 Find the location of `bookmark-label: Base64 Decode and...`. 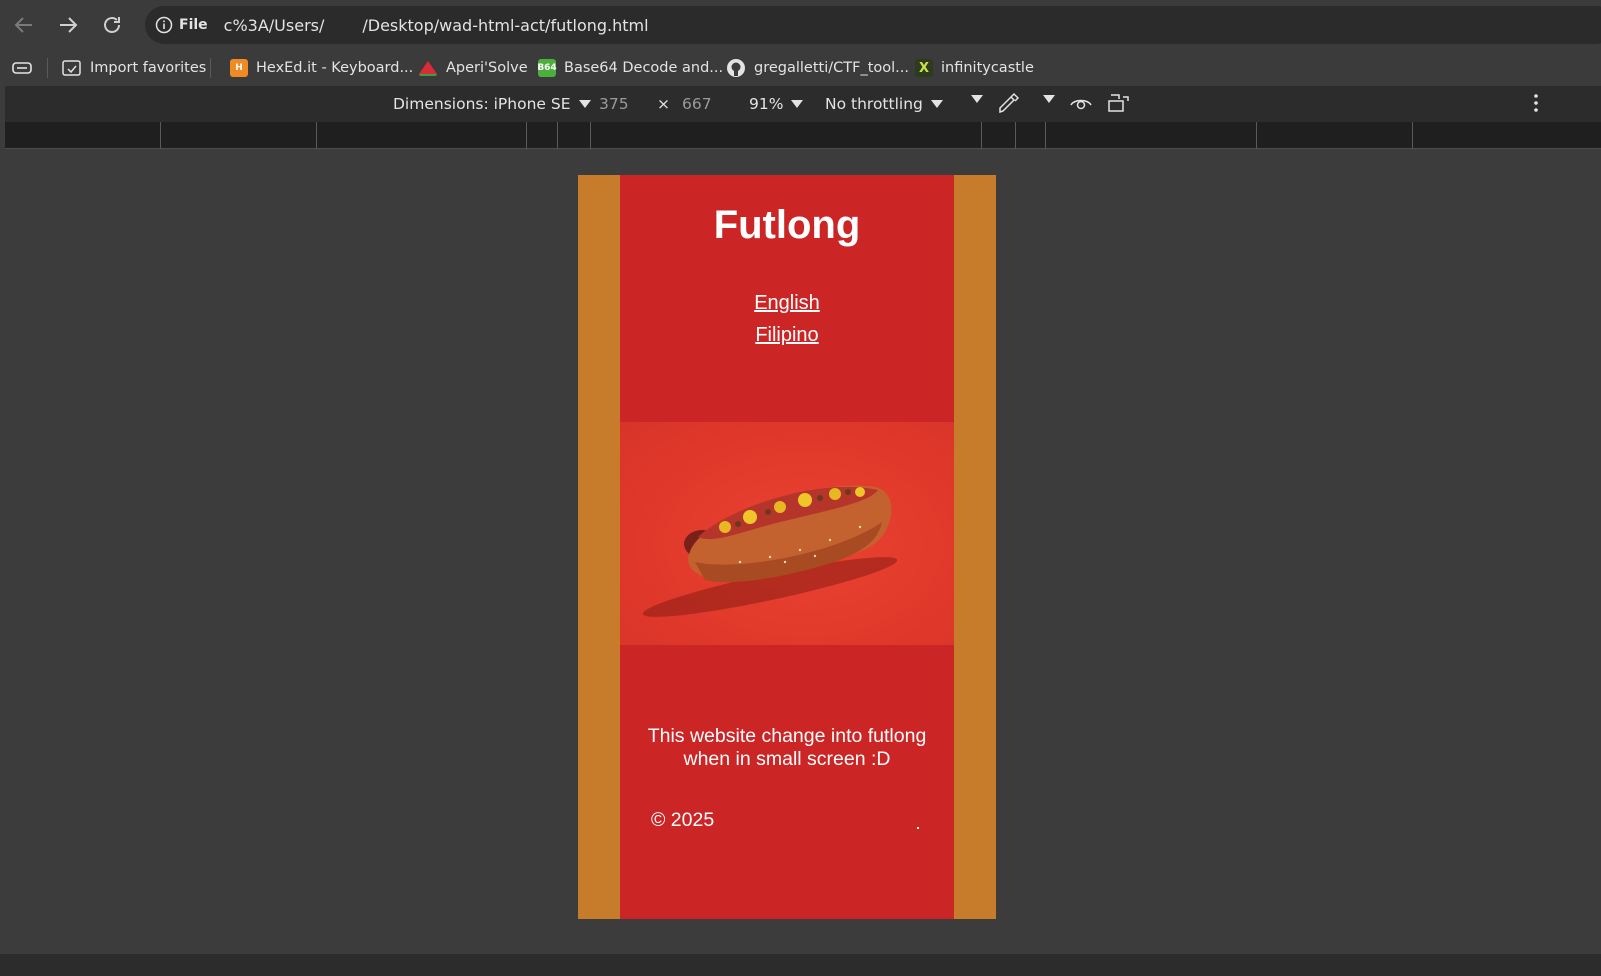

bookmark-label: Base64 Decode and... is located at coordinates (644, 68).